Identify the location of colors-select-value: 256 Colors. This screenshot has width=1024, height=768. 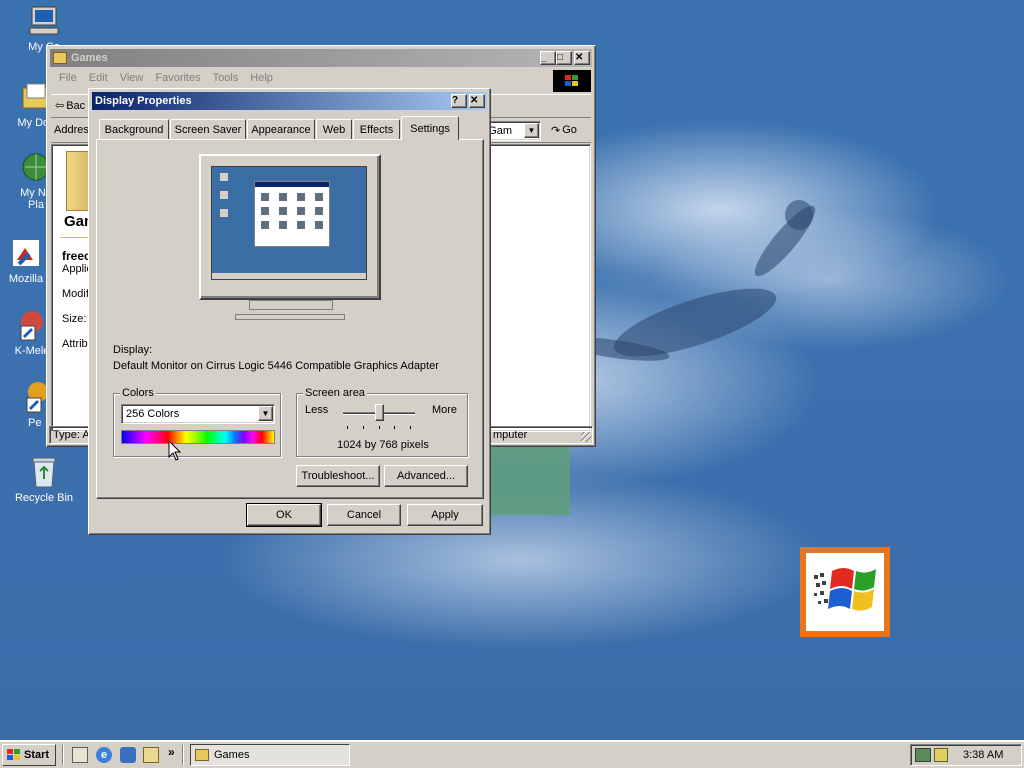
(153, 414).